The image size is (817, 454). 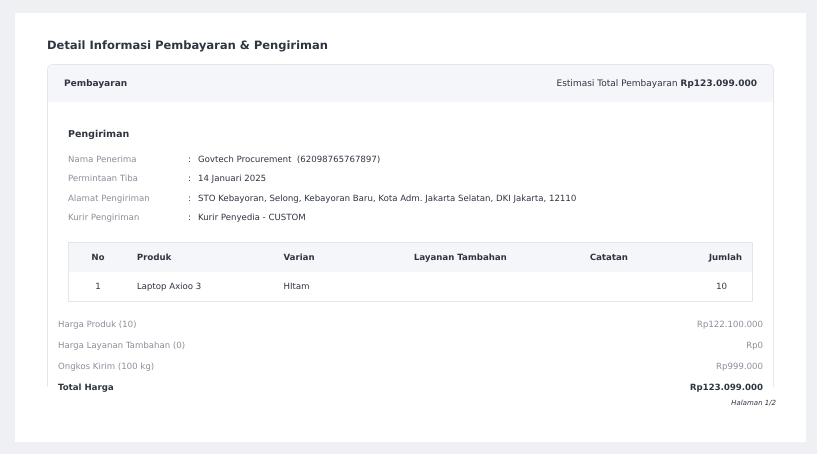 What do you see at coordinates (104, 218) in the screenshot?
I see `field-label: Kurir Pengiriman` at bounding box center [104, 218].